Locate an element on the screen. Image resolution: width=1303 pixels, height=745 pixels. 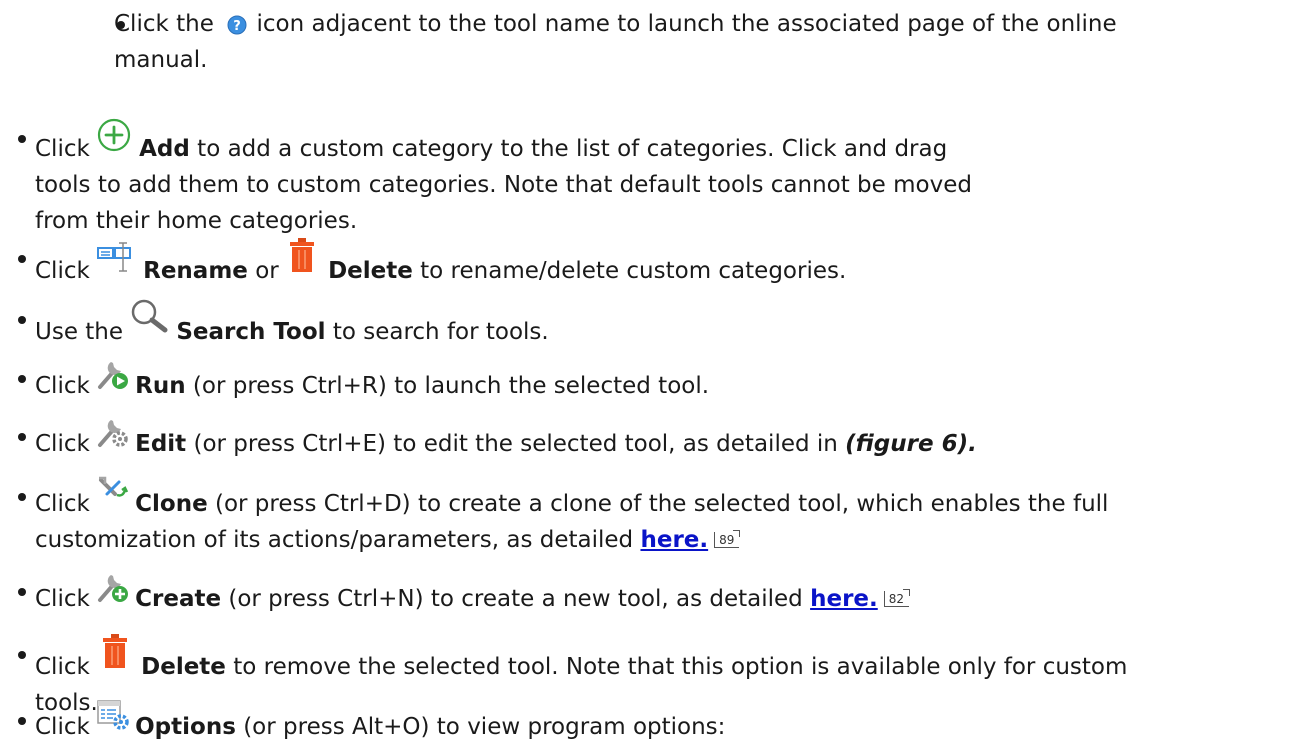
clone-icon is located at coordinates (113, 491).